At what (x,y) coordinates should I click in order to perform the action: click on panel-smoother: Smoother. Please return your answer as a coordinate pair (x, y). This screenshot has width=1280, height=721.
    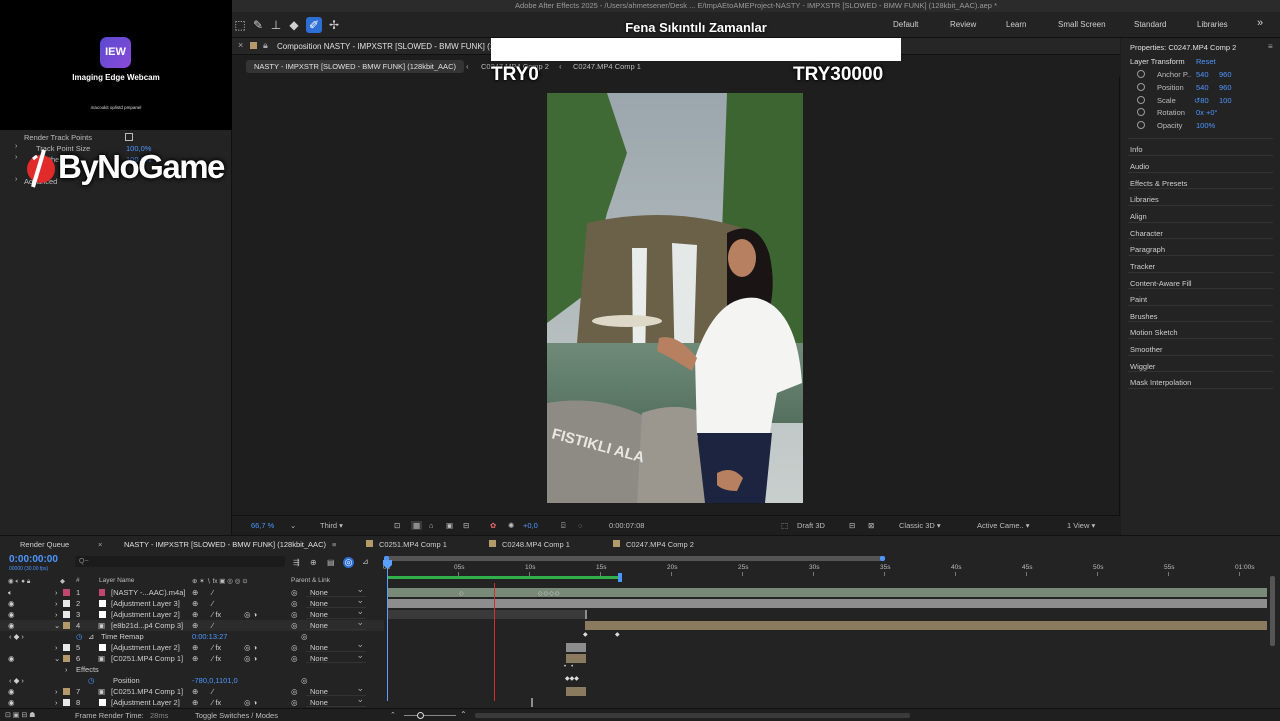
    Looking at the image, I should click on (1200, 349).